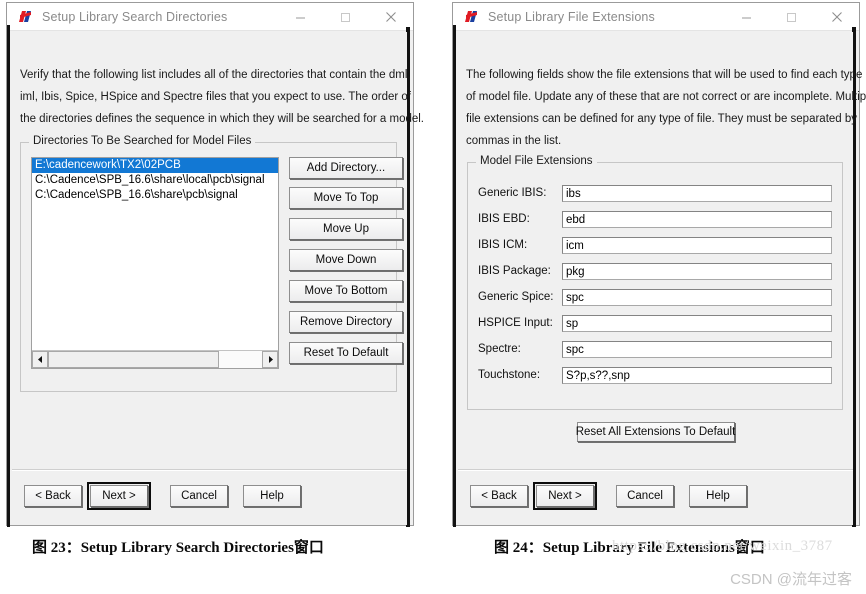 This screenshot has width=866, height=594. I want to click on titlebar-right: Setup Library File Extensions, so click(656, 17).